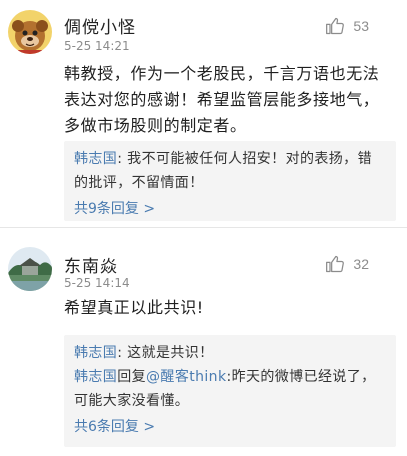 Image resolution: width=407 pixels, height=456 pixels. Describe the element at coordinates (347, 264) in the screenshot. I see `like-button: 32` at that location.